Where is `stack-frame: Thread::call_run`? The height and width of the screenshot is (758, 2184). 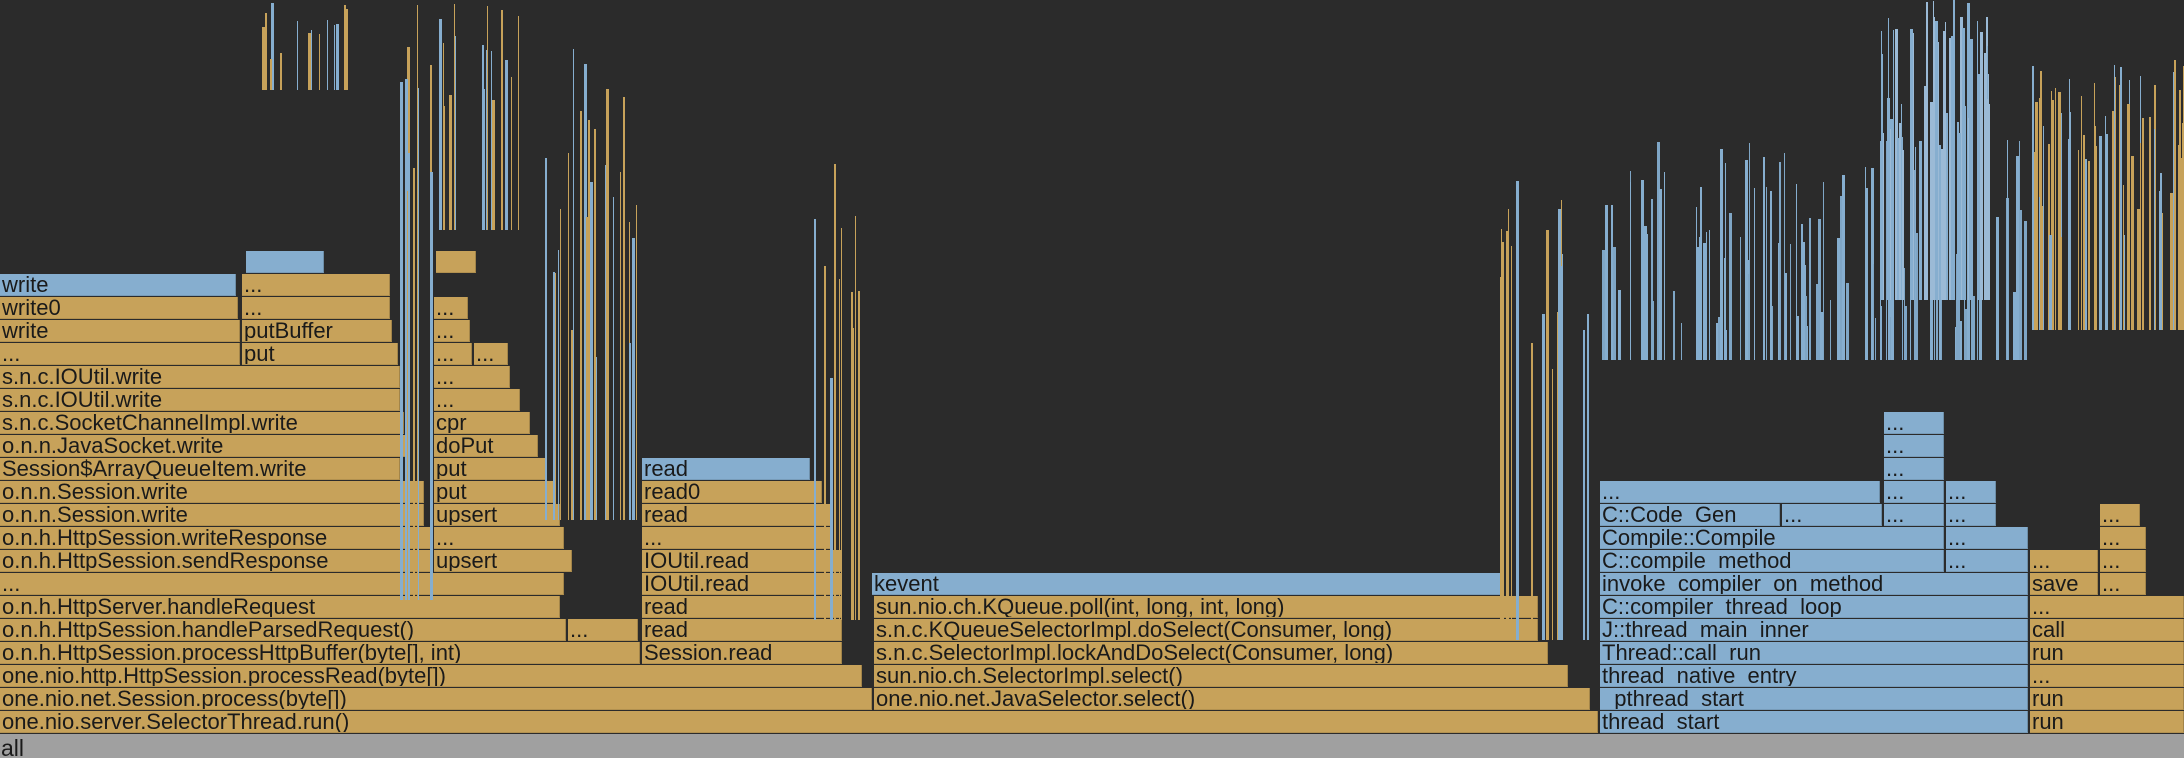 stack-frame: Thread::call_run is located at coordinates (1814, 653).